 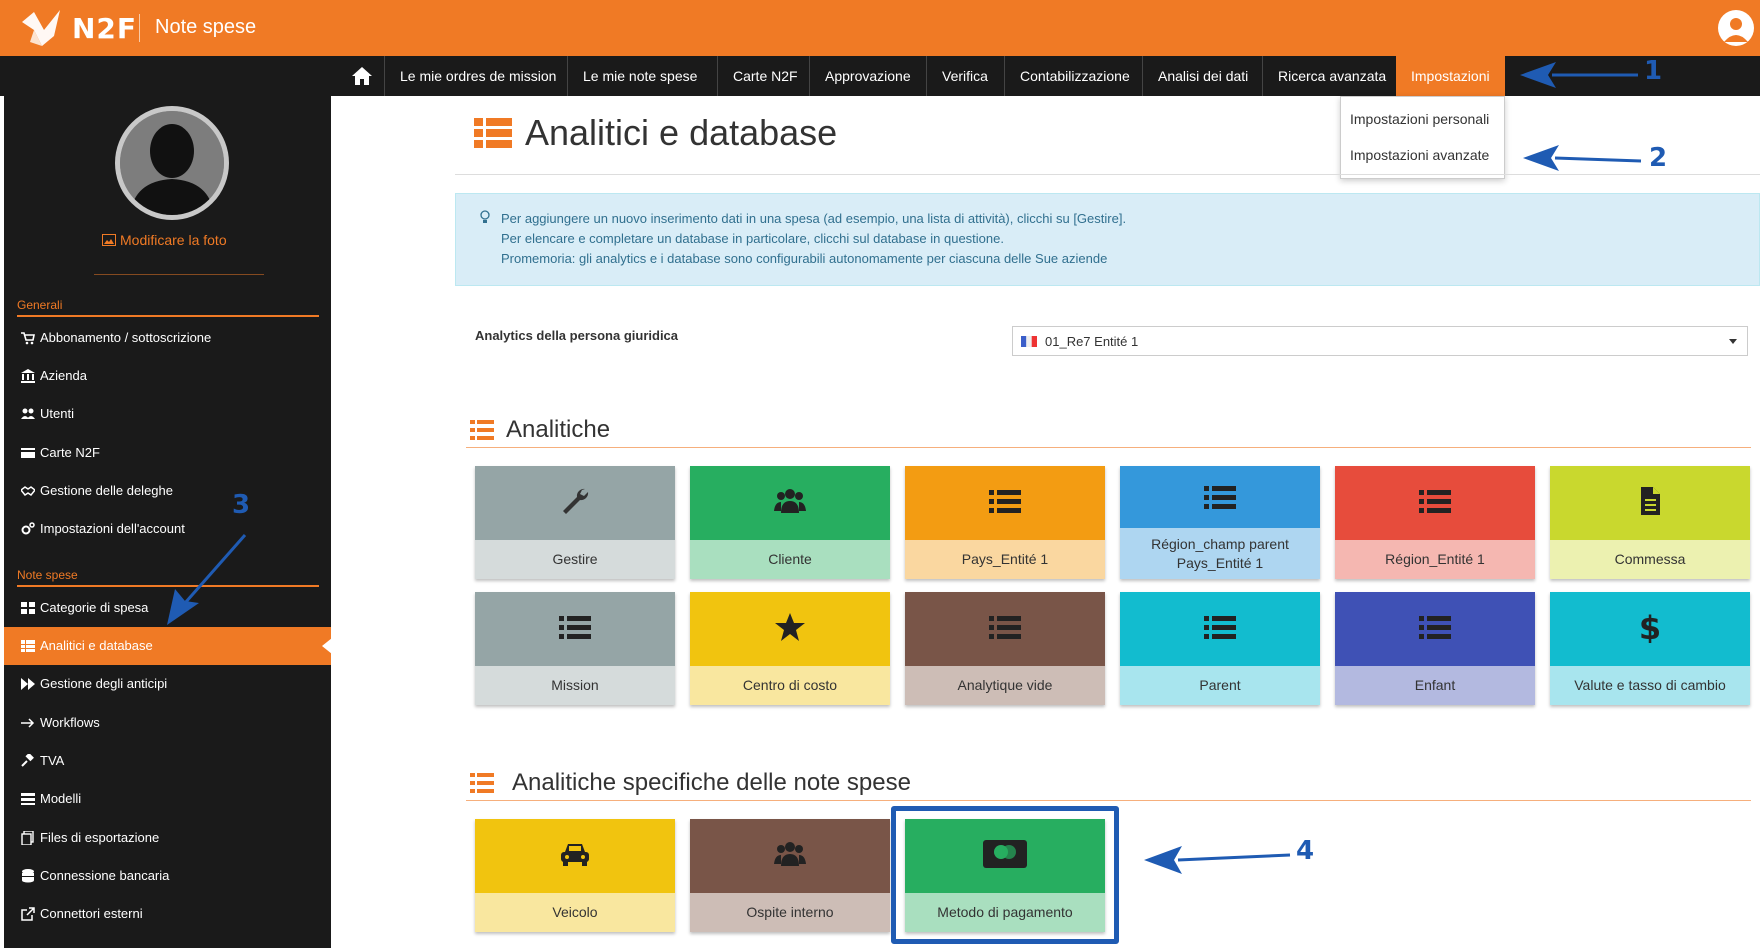 I want to click on handshake-icon, so click(x=28, y=491).